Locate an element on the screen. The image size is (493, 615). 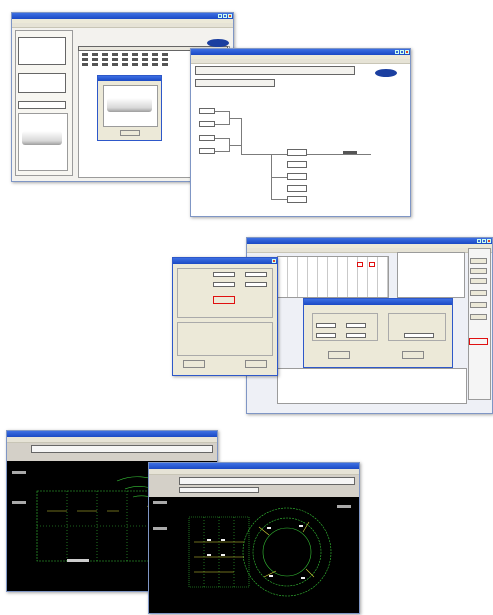
tree-list is located at coordinates (42, 51).